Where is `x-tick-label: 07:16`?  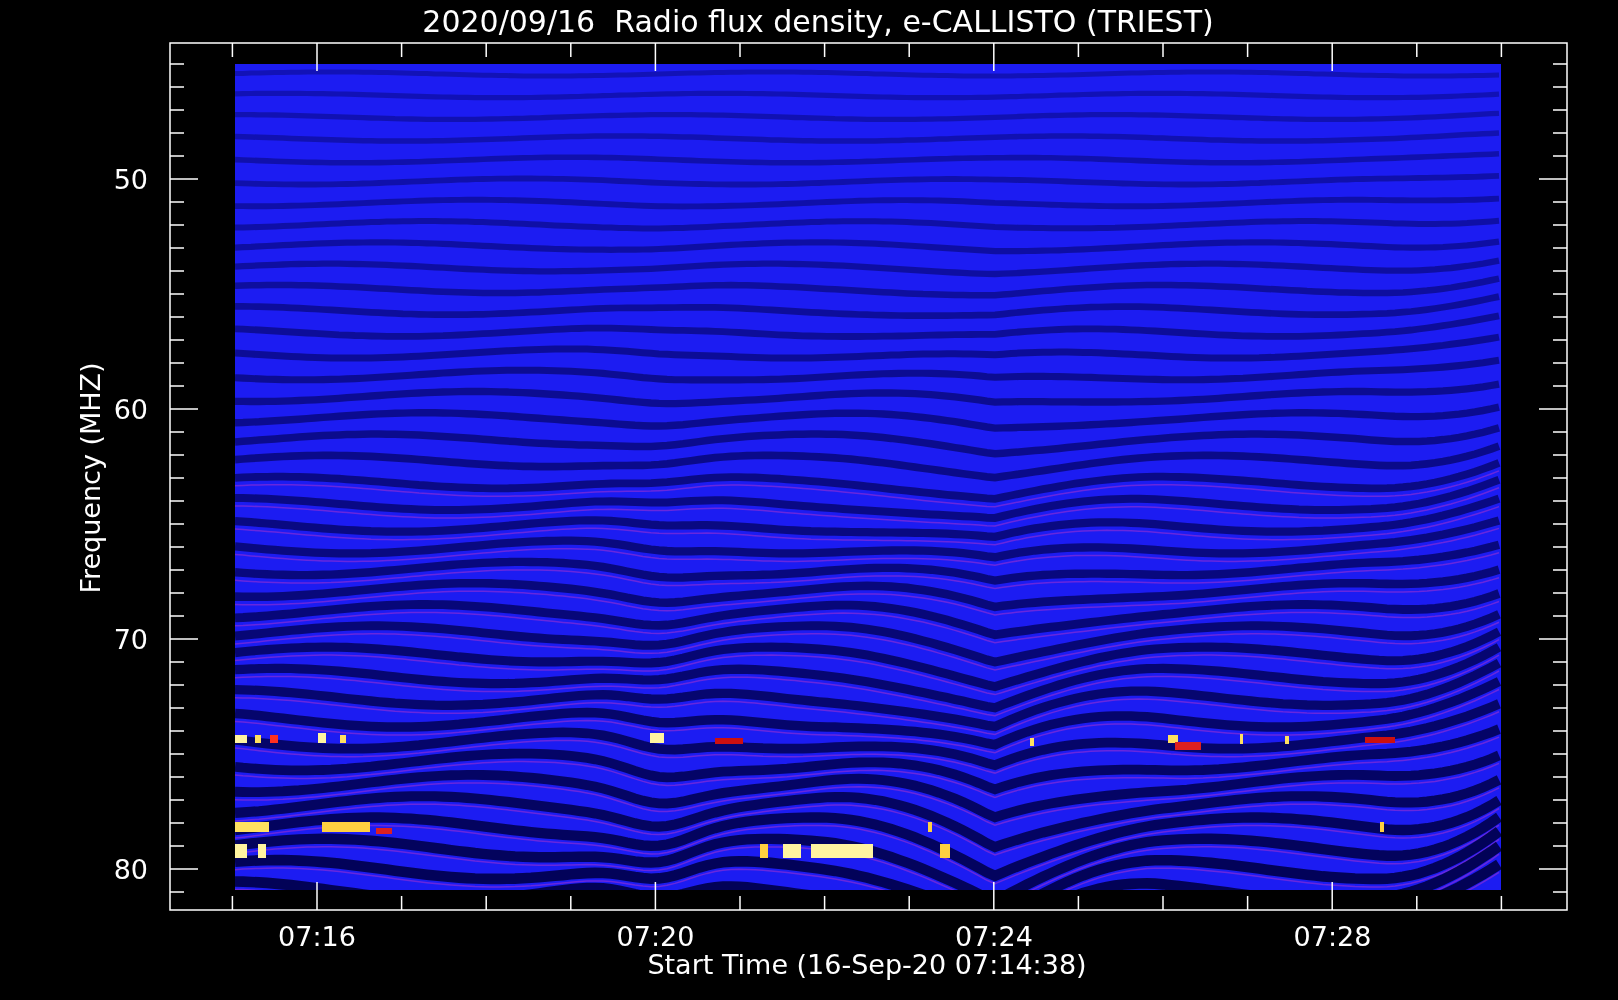 x-tick-label: 07:16 is located at coordinates (317, 936).